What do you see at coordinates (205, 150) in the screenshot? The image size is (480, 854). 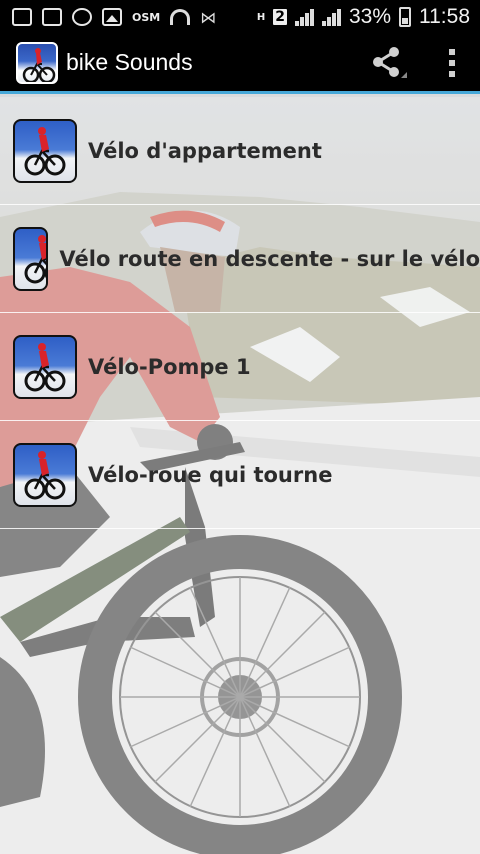 I see `sound-label: Vélo d'appartement` at bounding box center [205, 150].